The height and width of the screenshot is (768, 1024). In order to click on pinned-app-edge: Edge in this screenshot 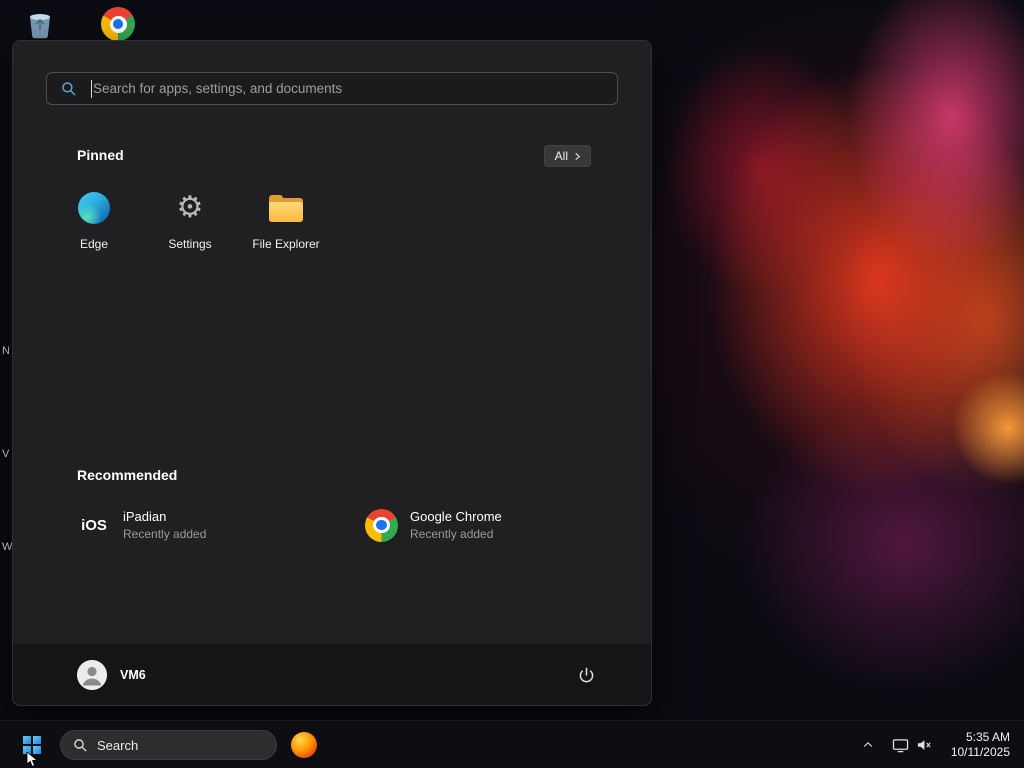, I will do `click(94, 227)`.